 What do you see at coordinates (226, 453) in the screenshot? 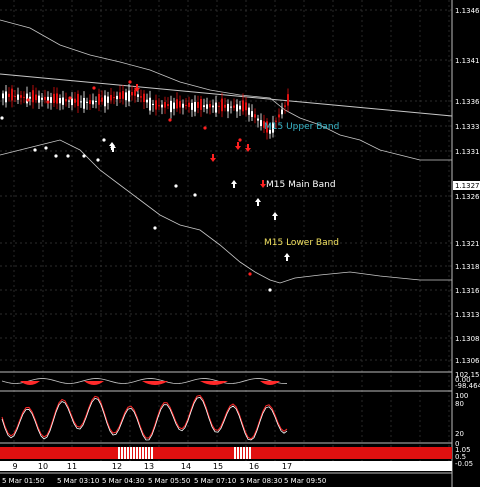
I see `indicator3-red-bar` at bounding box center [226, 453].